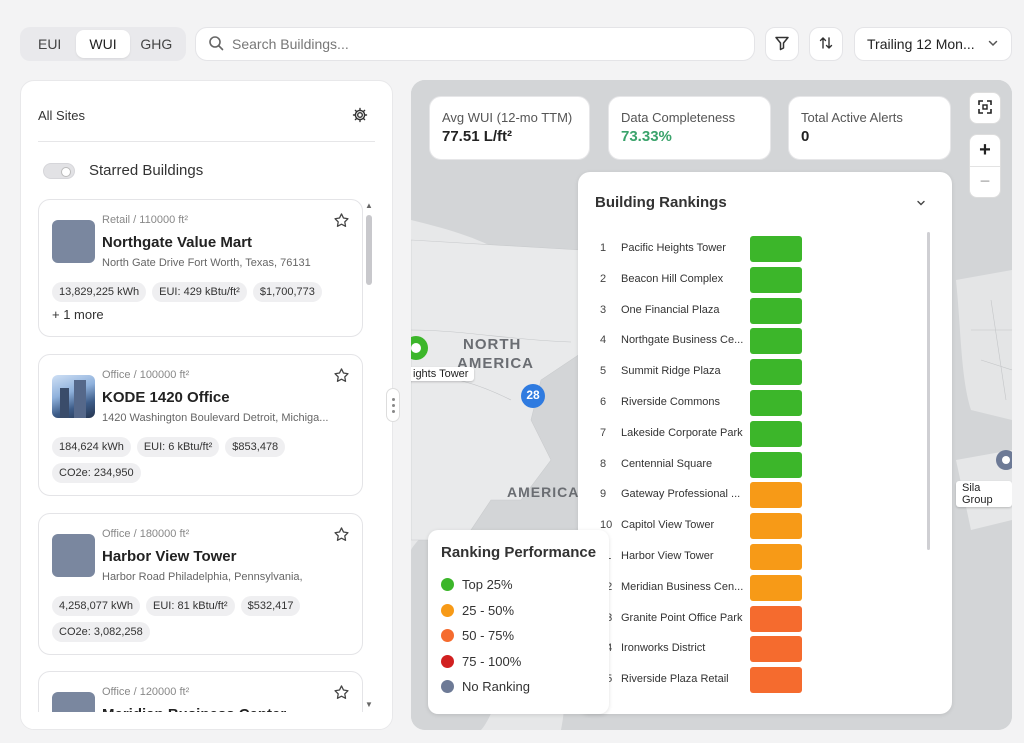  What do you see at coordinates (59, 170) in the screenshot?
I see `starred-toggle` at bounding box center [59, 170].